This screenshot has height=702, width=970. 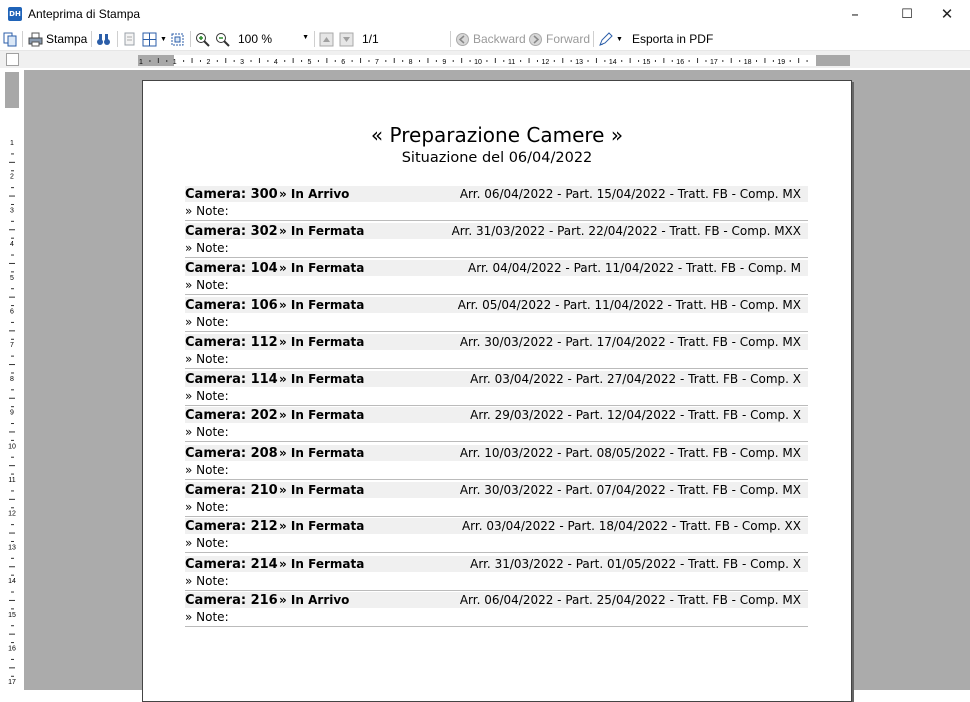 I want to click on page-icon, so click(x=129, y=39).